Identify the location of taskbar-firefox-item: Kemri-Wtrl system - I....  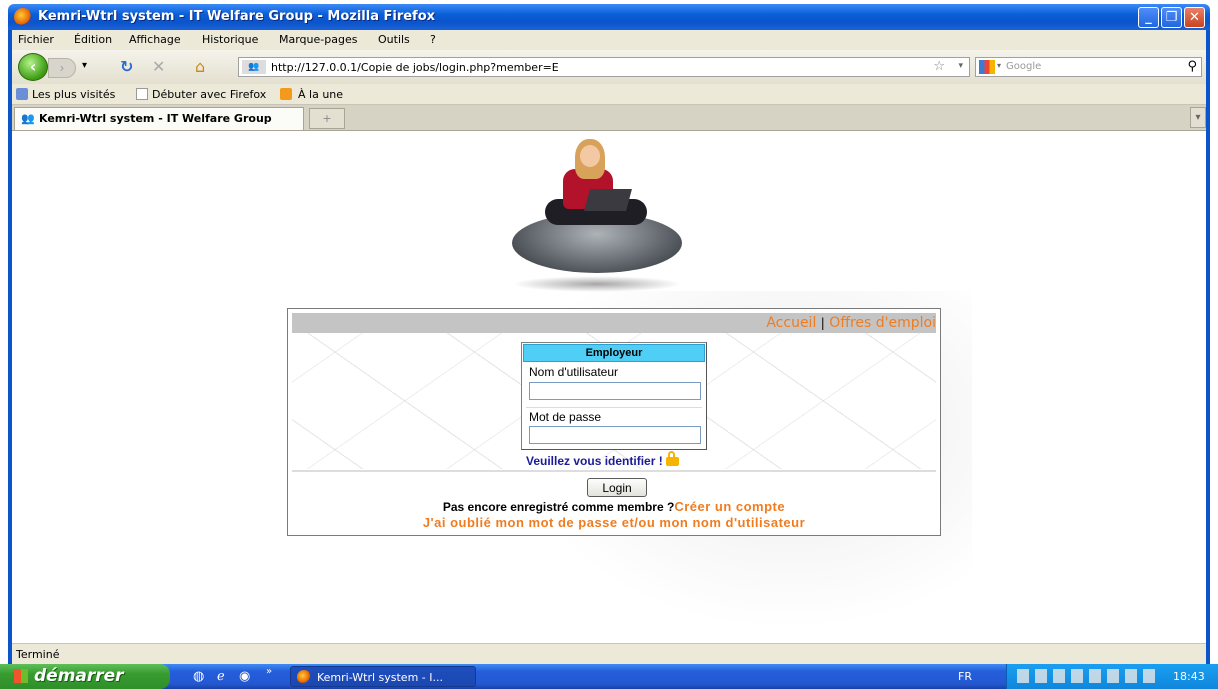
(383, 676).